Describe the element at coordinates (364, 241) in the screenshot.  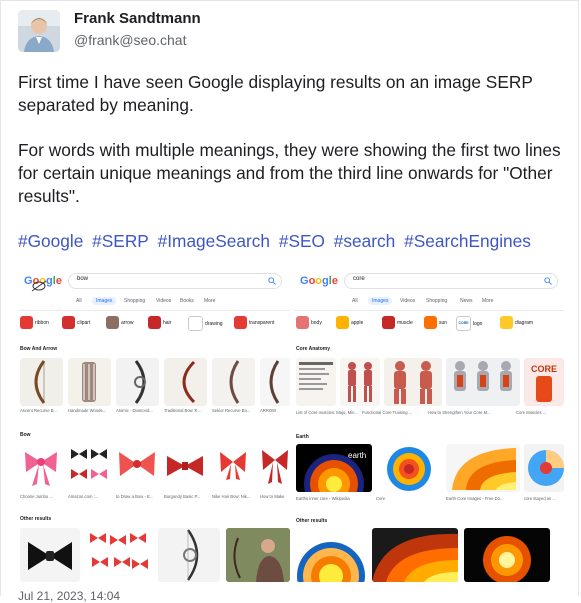
I see `hashtag-search: #search` at that location.